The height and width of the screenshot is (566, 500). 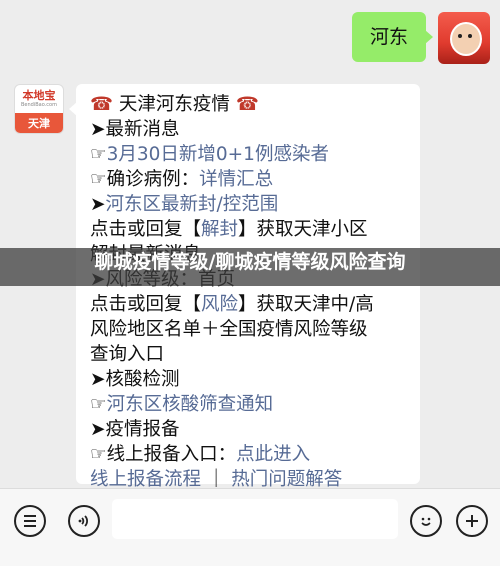 I want to click on message-link: 3月30日新增0+1例感染者, so click(x=218, y=154).